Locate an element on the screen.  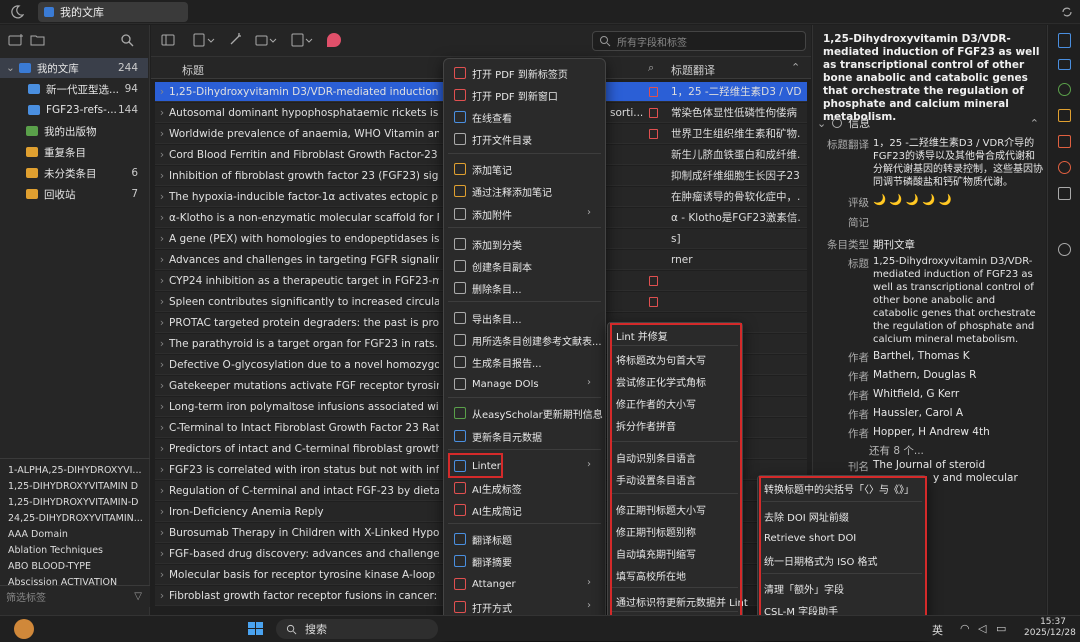
folder-icon is located at coordinates (38, 40).